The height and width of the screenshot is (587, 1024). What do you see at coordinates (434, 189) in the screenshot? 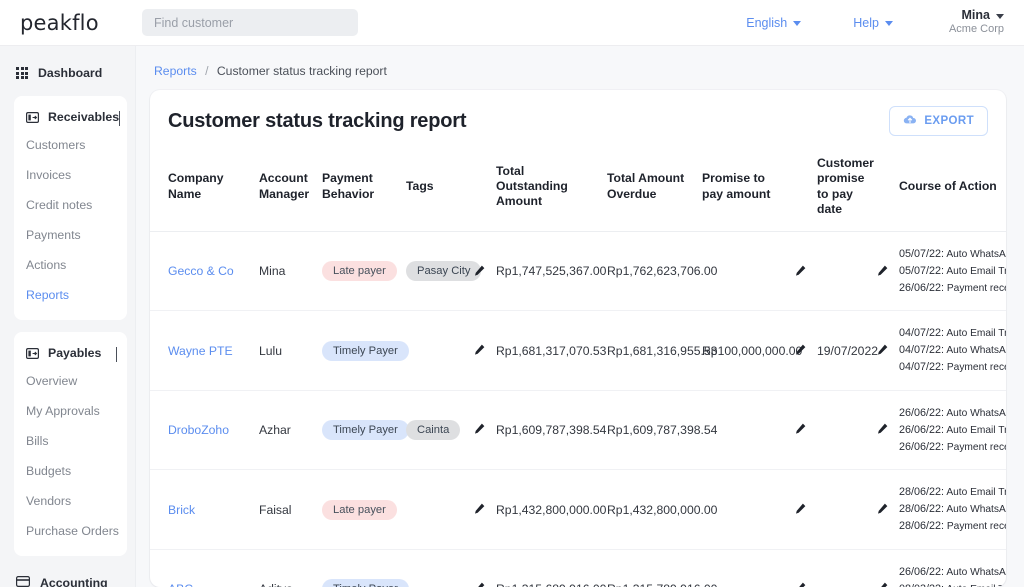
I see `column-header-tags: Tags` at bounding box center [434, 189].